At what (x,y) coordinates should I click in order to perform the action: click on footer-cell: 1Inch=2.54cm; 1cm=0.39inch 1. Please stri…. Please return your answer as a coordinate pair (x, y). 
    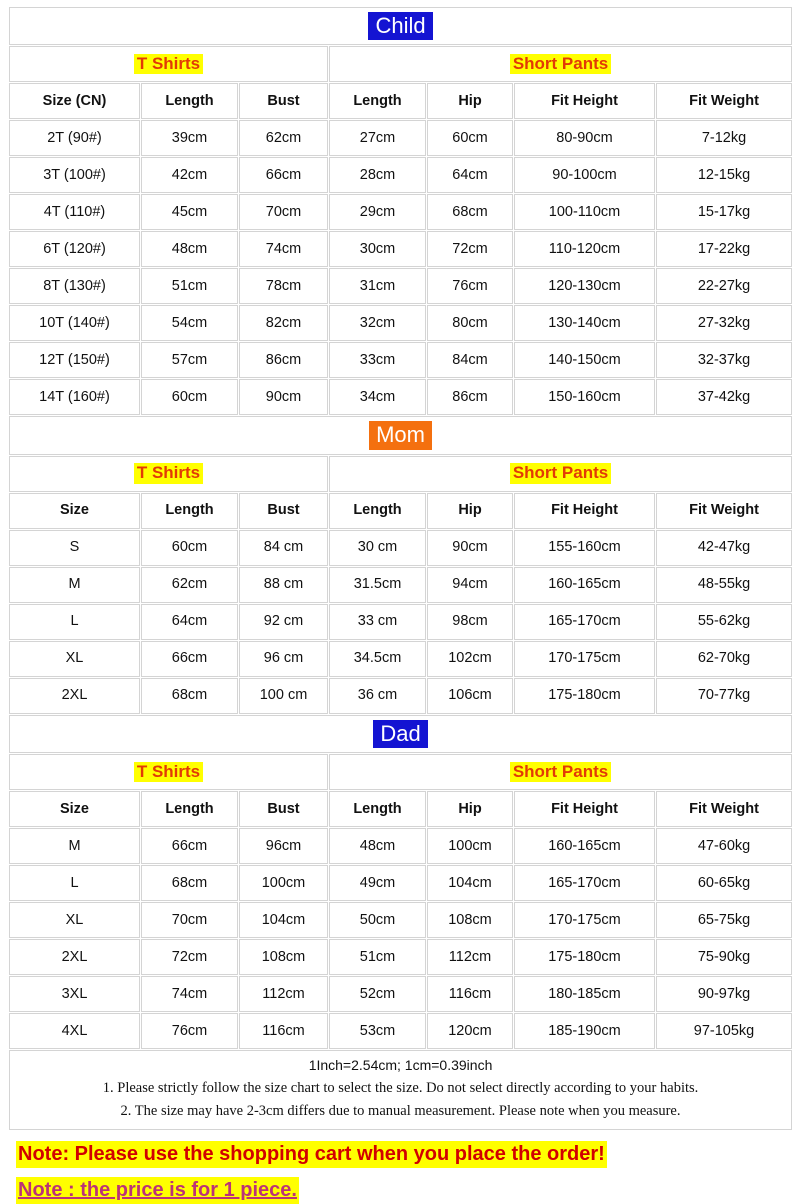
    Looking at the image, I should click on (401, 1089).